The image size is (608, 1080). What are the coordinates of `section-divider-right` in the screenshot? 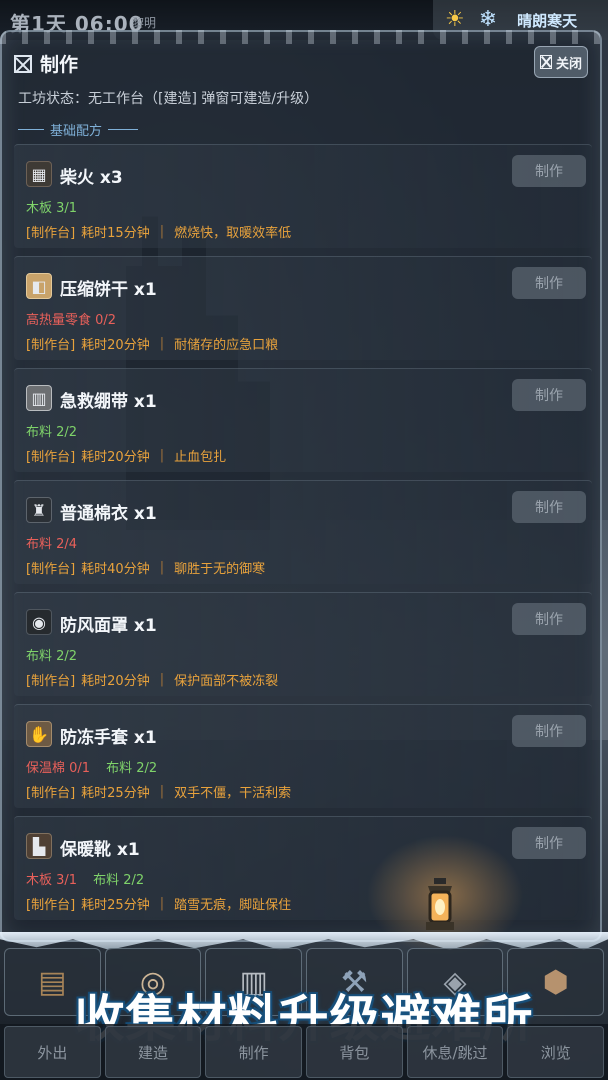 It's located at (123, 129).